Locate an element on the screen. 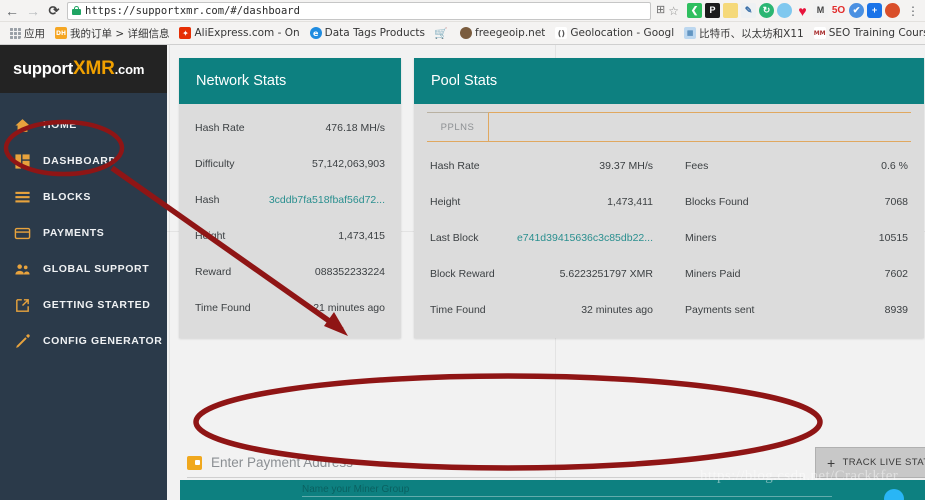  stat-key: Hash is located at coordinates (207, 200).